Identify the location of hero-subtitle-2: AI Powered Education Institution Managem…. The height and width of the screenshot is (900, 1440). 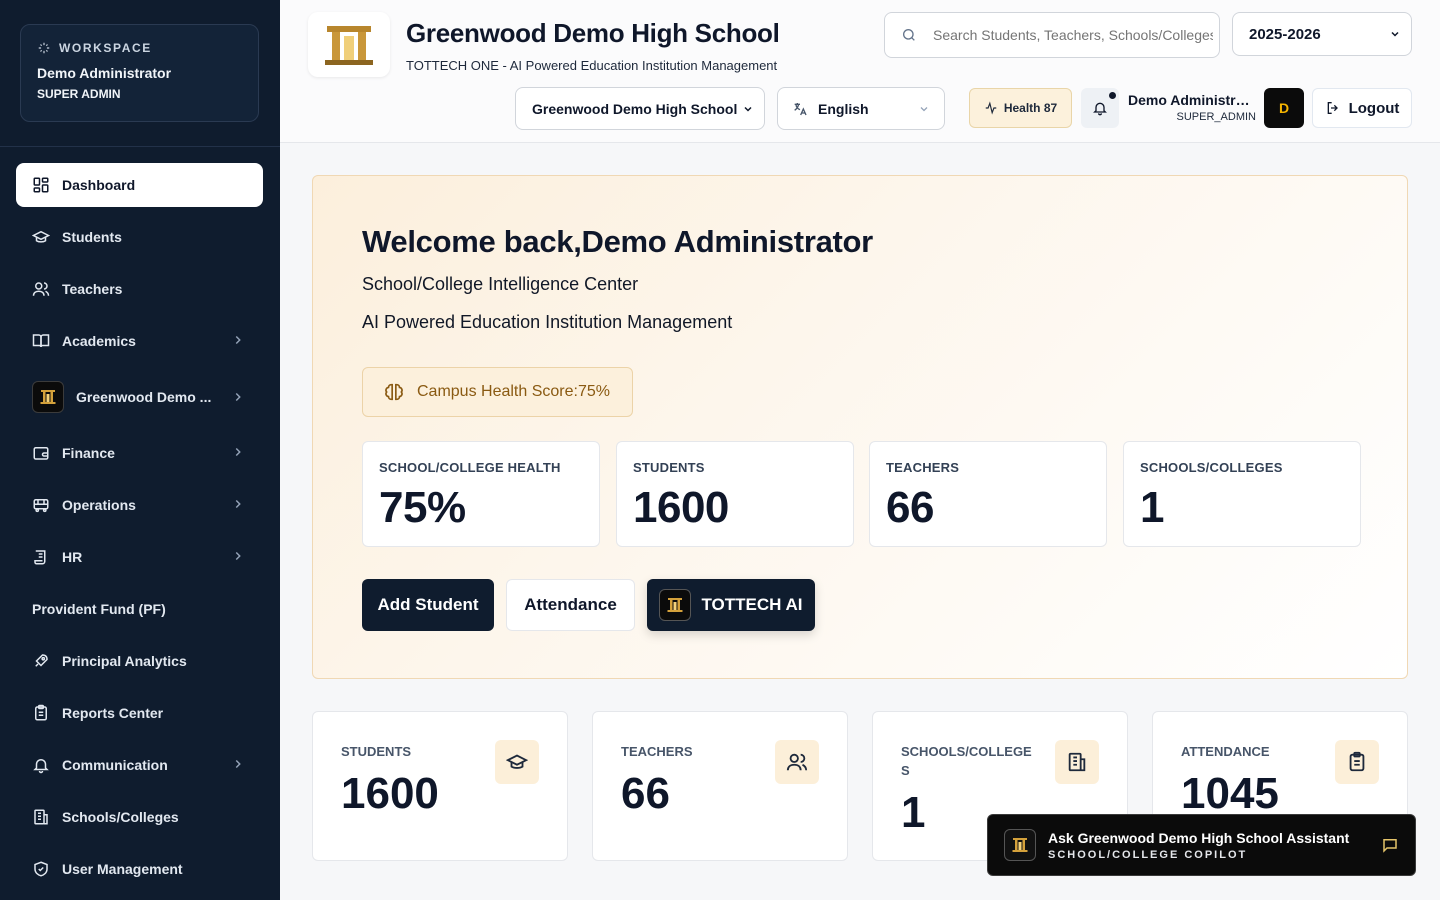
(547, 322).